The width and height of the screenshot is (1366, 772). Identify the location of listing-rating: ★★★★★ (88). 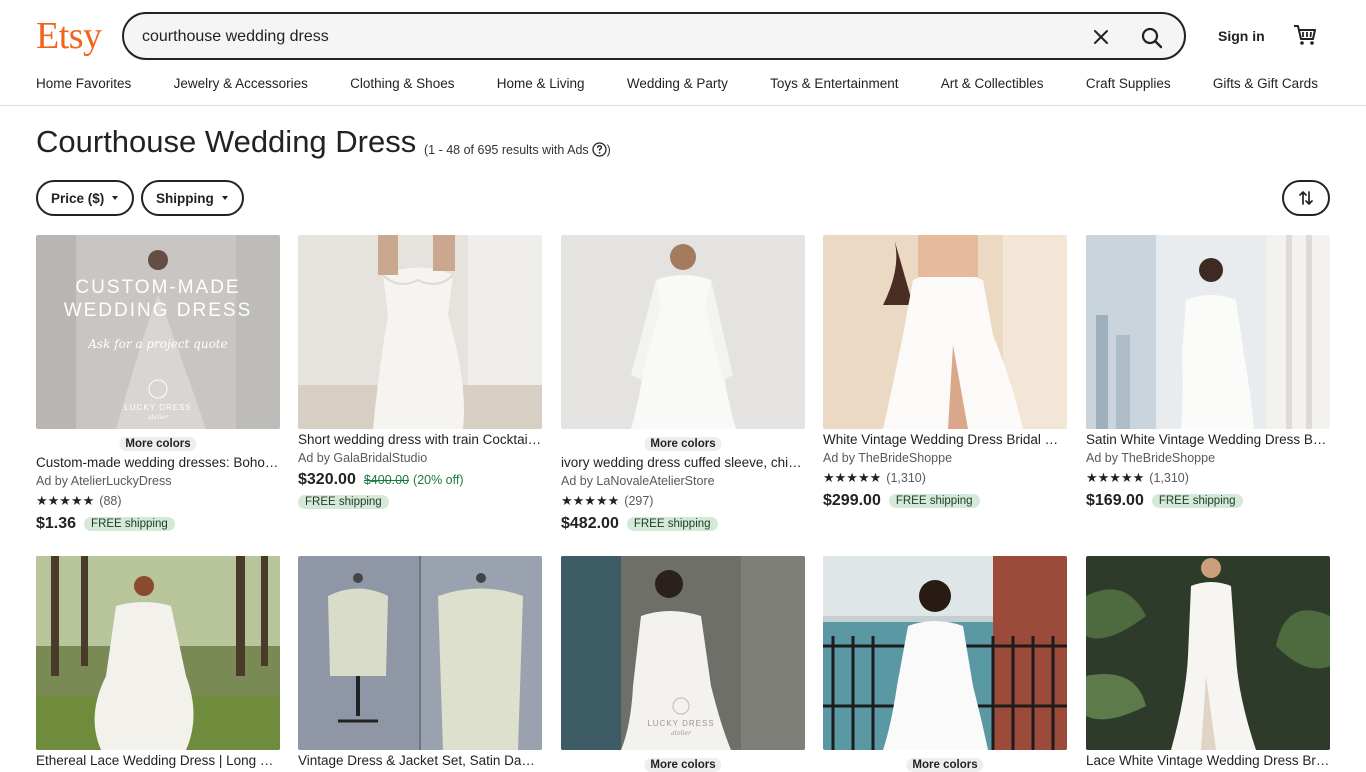
(79, 501).